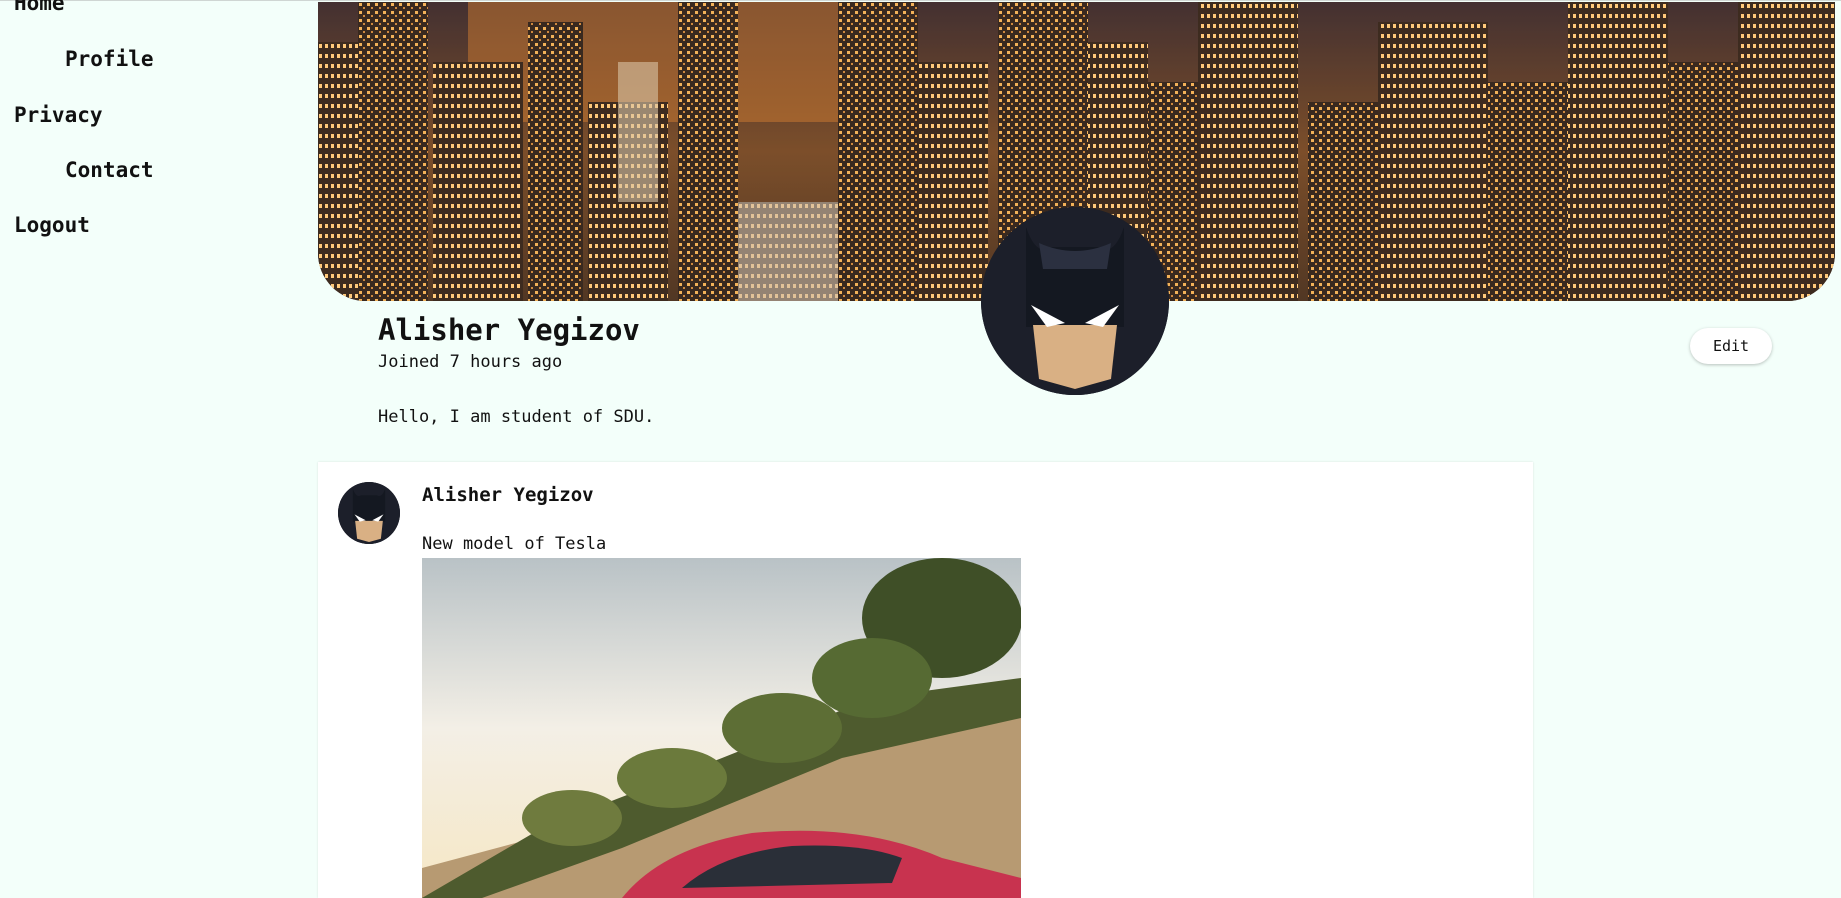 This screenshot has height=898, width=1841. What do you see at coordinates (1731, 346) in the screenshot?
I see `edit-profile-button: Edit` at bounding box center [1731, 346].